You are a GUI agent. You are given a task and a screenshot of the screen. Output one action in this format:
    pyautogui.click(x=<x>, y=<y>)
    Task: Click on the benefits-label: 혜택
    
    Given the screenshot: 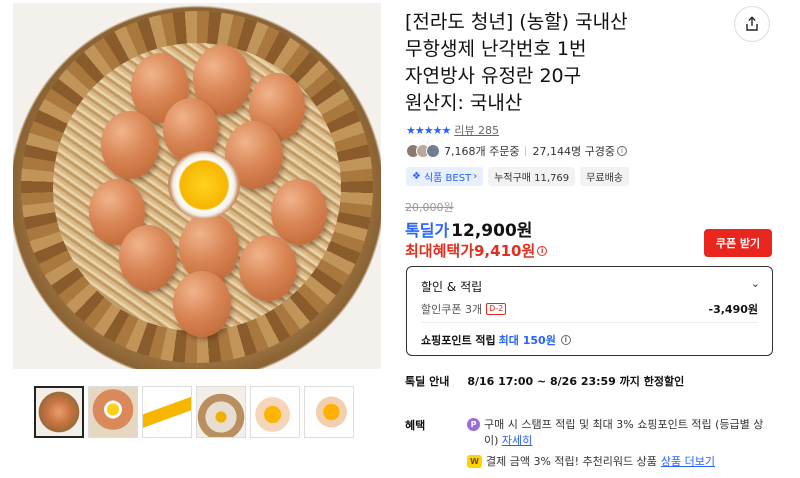 What is the action you would take?
    pyautogui.click(x=415, y=425)
    